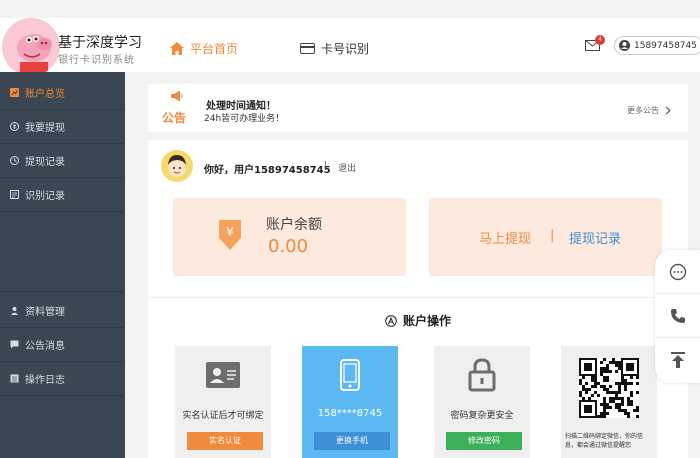 The width and height of the screenshot is (700, 458). What do you see at coordinates (45, 162) in the screenshot?
I see `sidebar-item-label: 提现记录` at bounding box center [45, 162].